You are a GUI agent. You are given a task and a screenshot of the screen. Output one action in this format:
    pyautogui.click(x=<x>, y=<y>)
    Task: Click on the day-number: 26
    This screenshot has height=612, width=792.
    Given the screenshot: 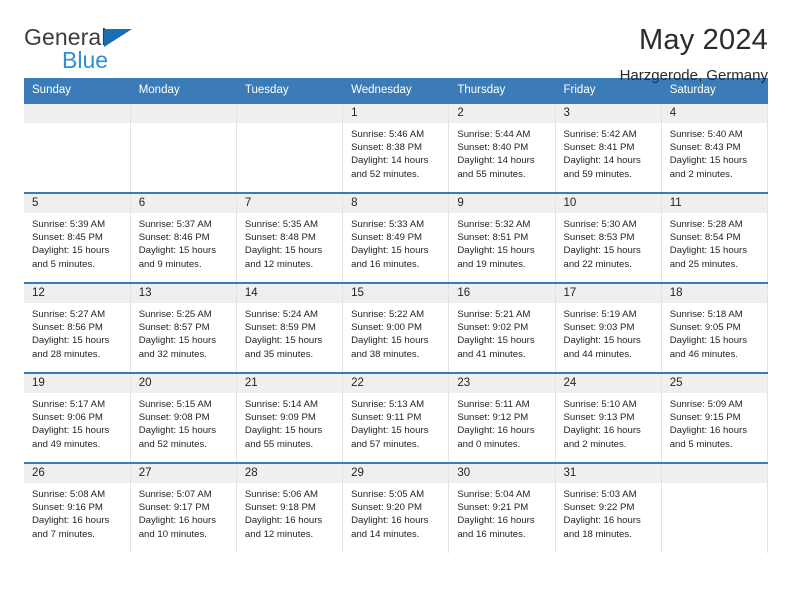 What is the action you would take?
    pyautogui.click(x=77, y=473)
    